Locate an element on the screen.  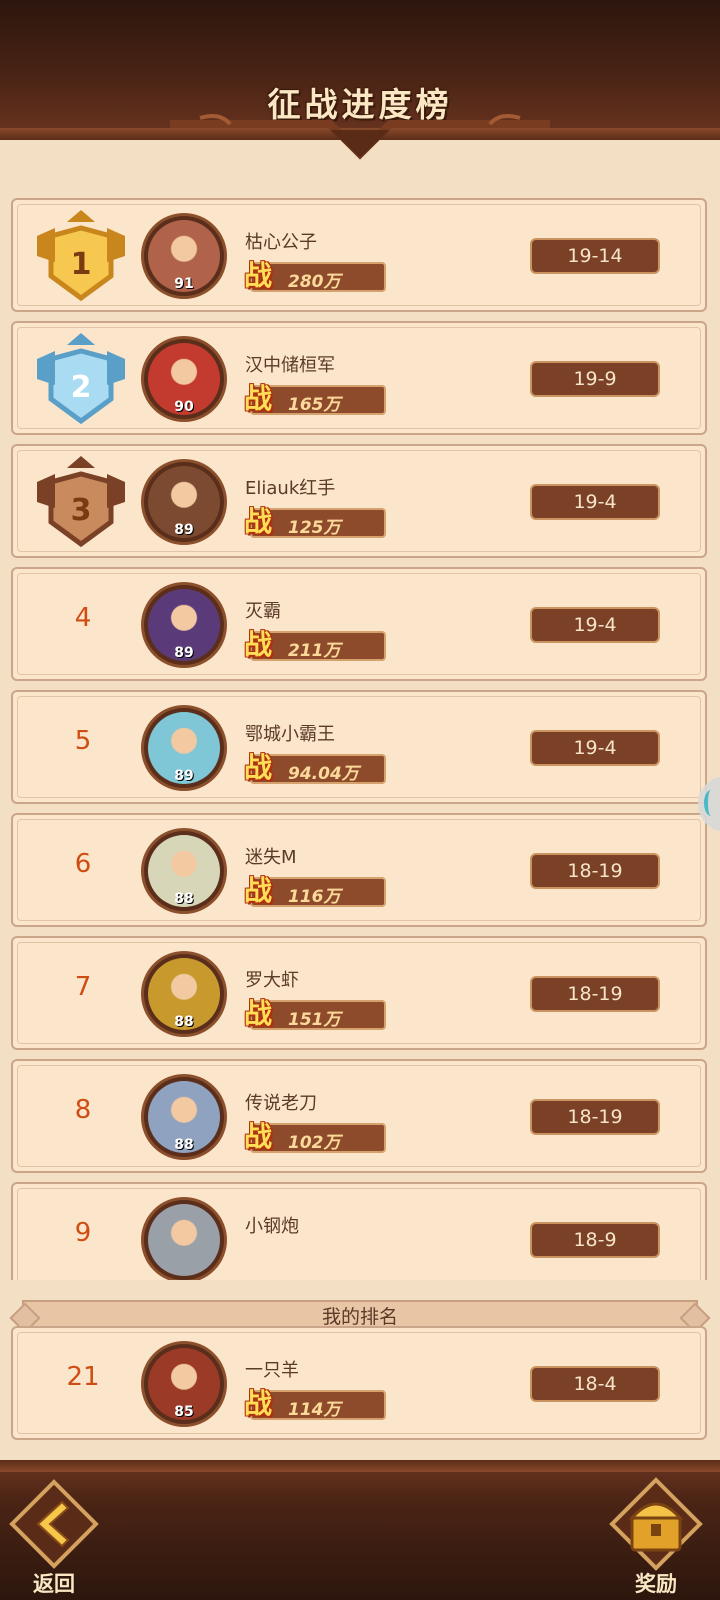
power-value: 102万 is located at coordinates (314, 1143).